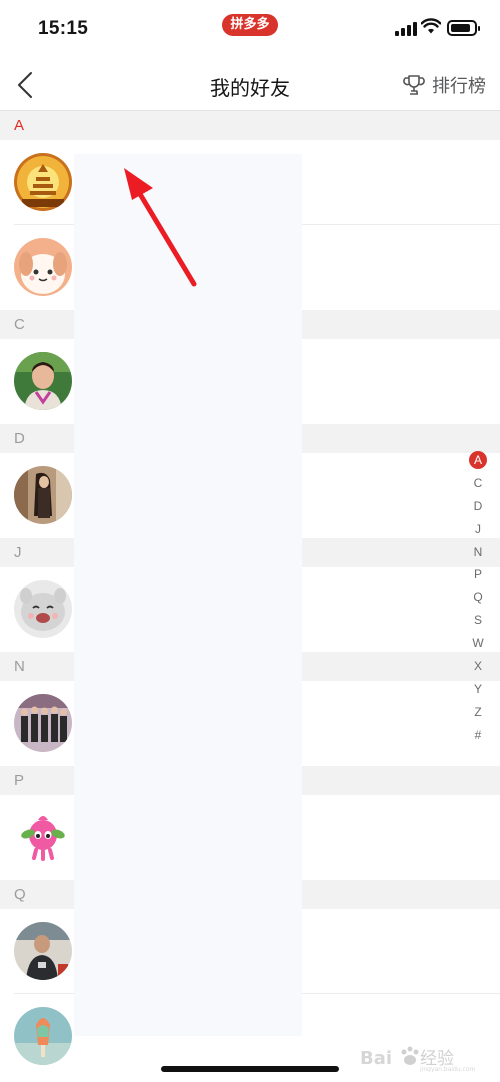  What do you see at coordinates (463, 28) in the screenshot?
I see `battery-icon` at bounding box center [463, 28].